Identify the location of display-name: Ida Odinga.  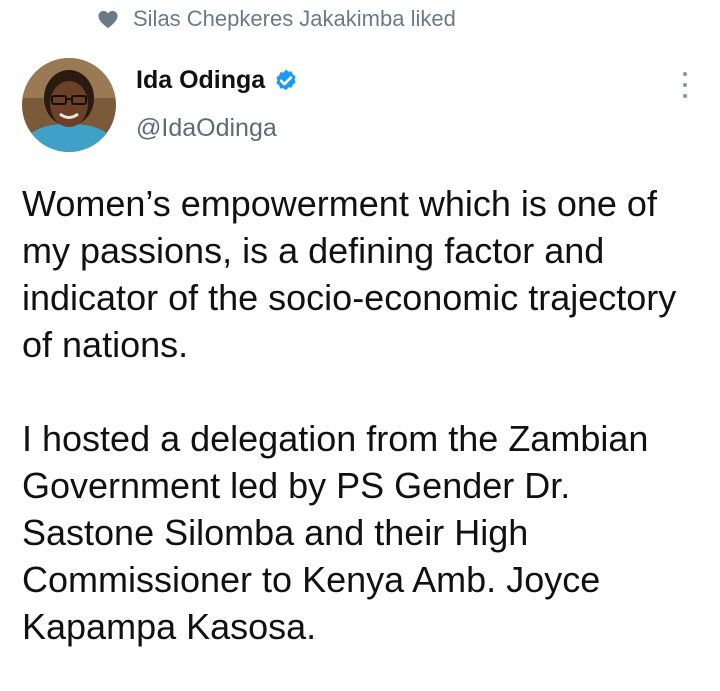
(200, 80).